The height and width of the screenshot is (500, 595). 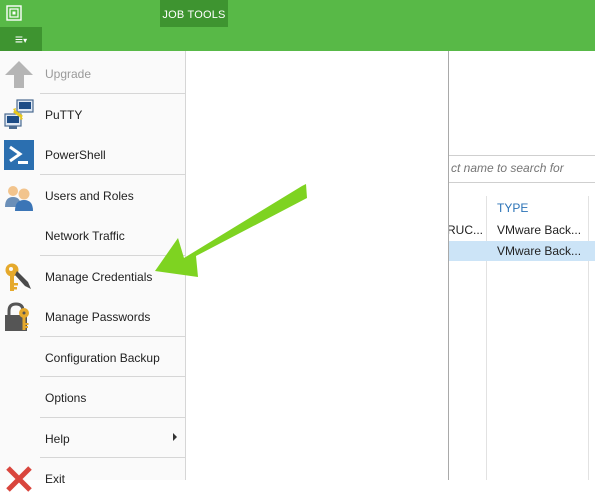 I want to click on menu-item-options: Options, so click(x=92, y=397).